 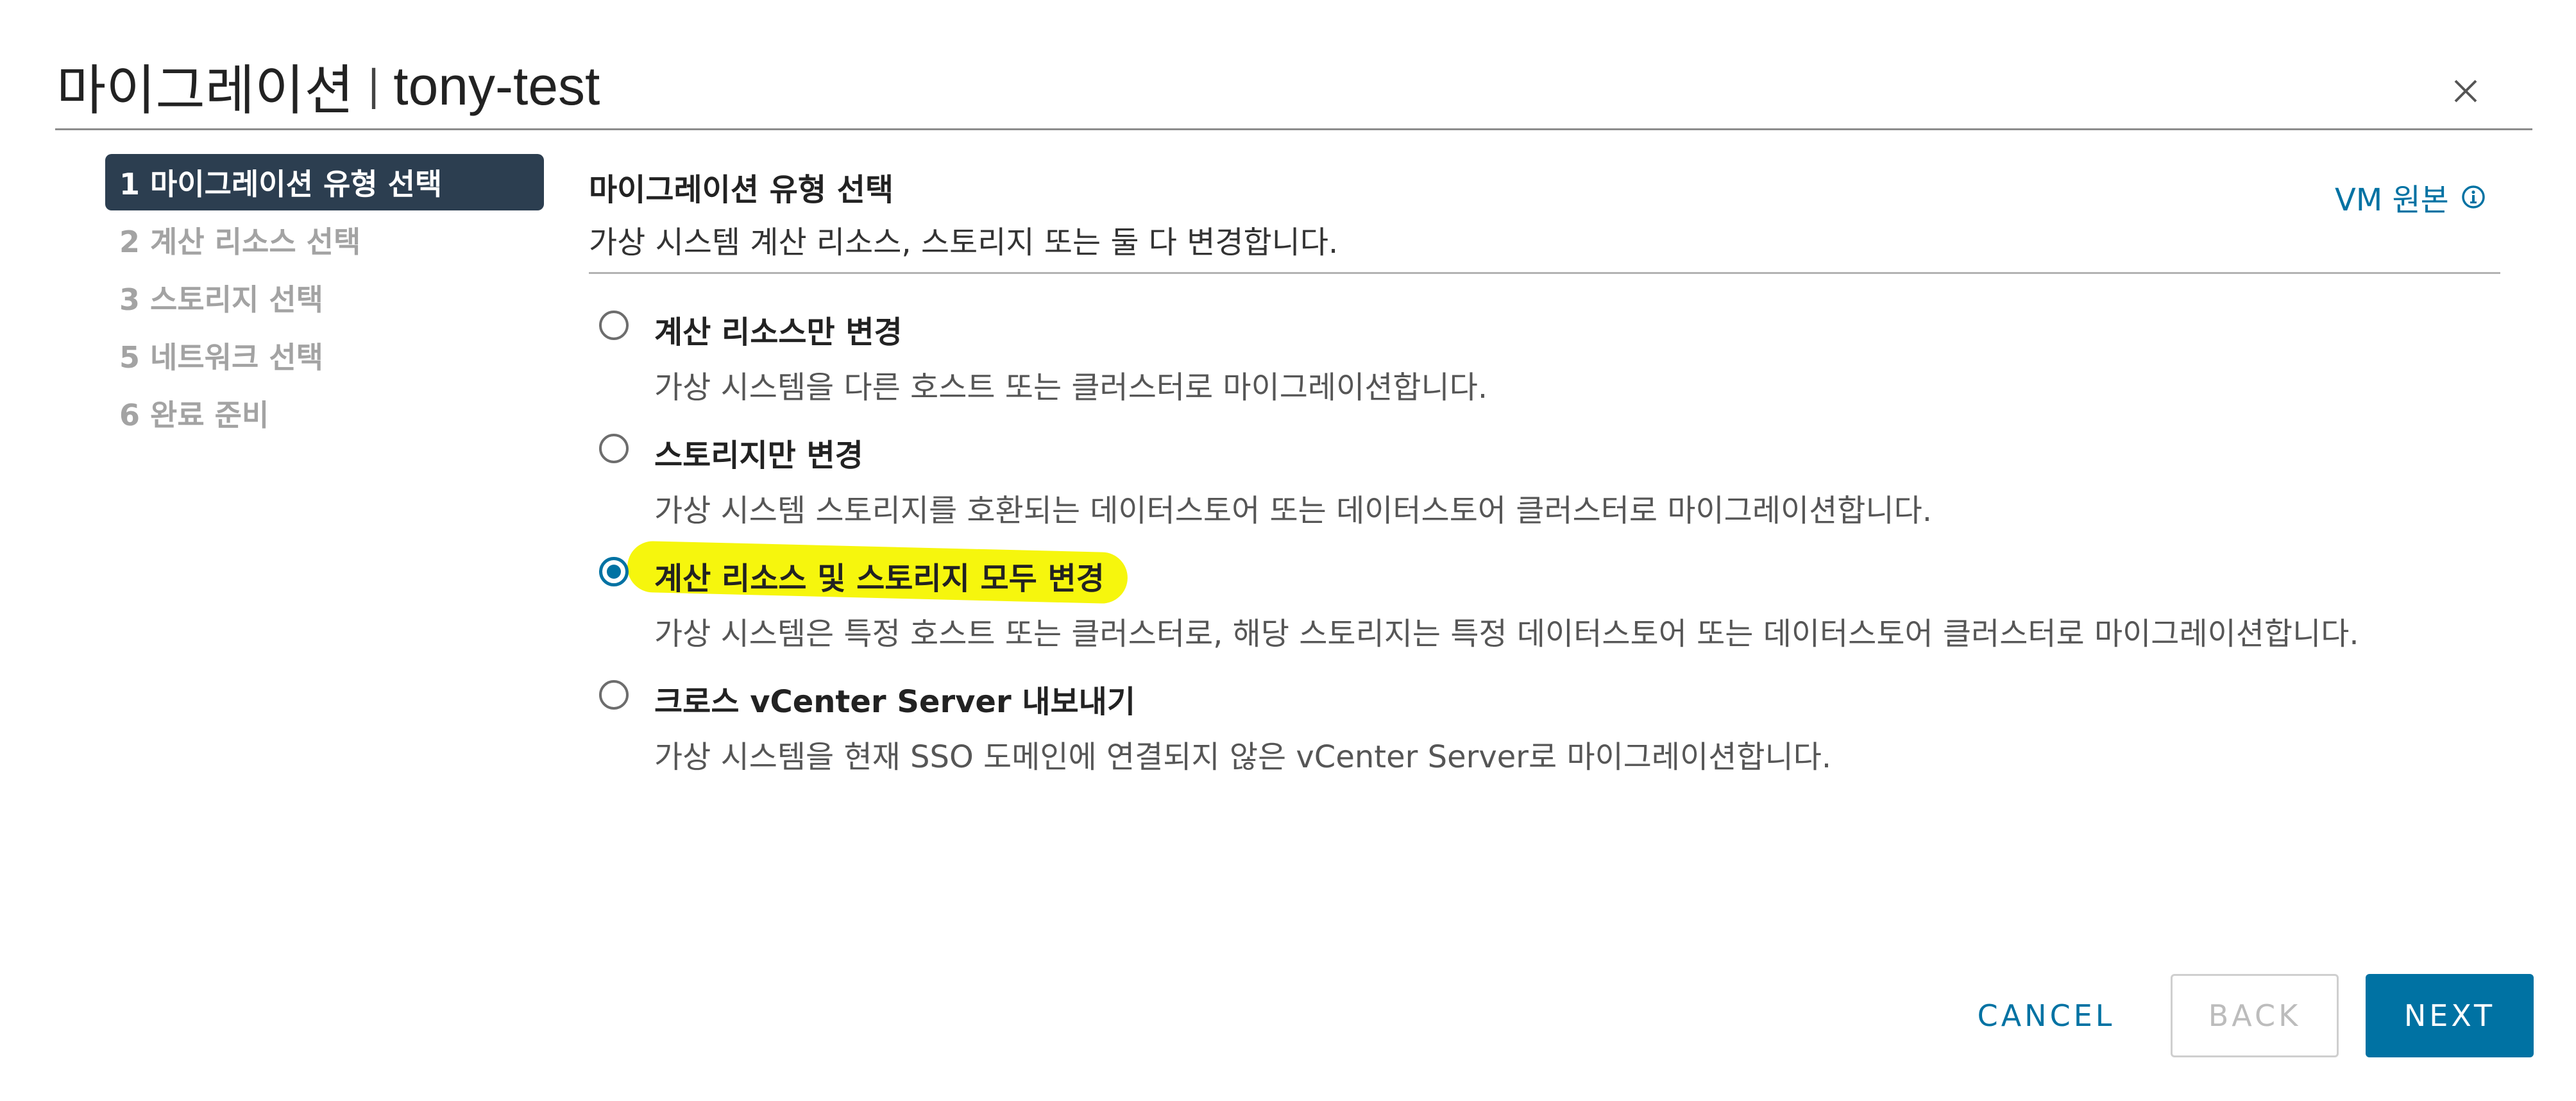 I want to click on step-label: 5 네트워크 선택, so click(x=221, y=357).